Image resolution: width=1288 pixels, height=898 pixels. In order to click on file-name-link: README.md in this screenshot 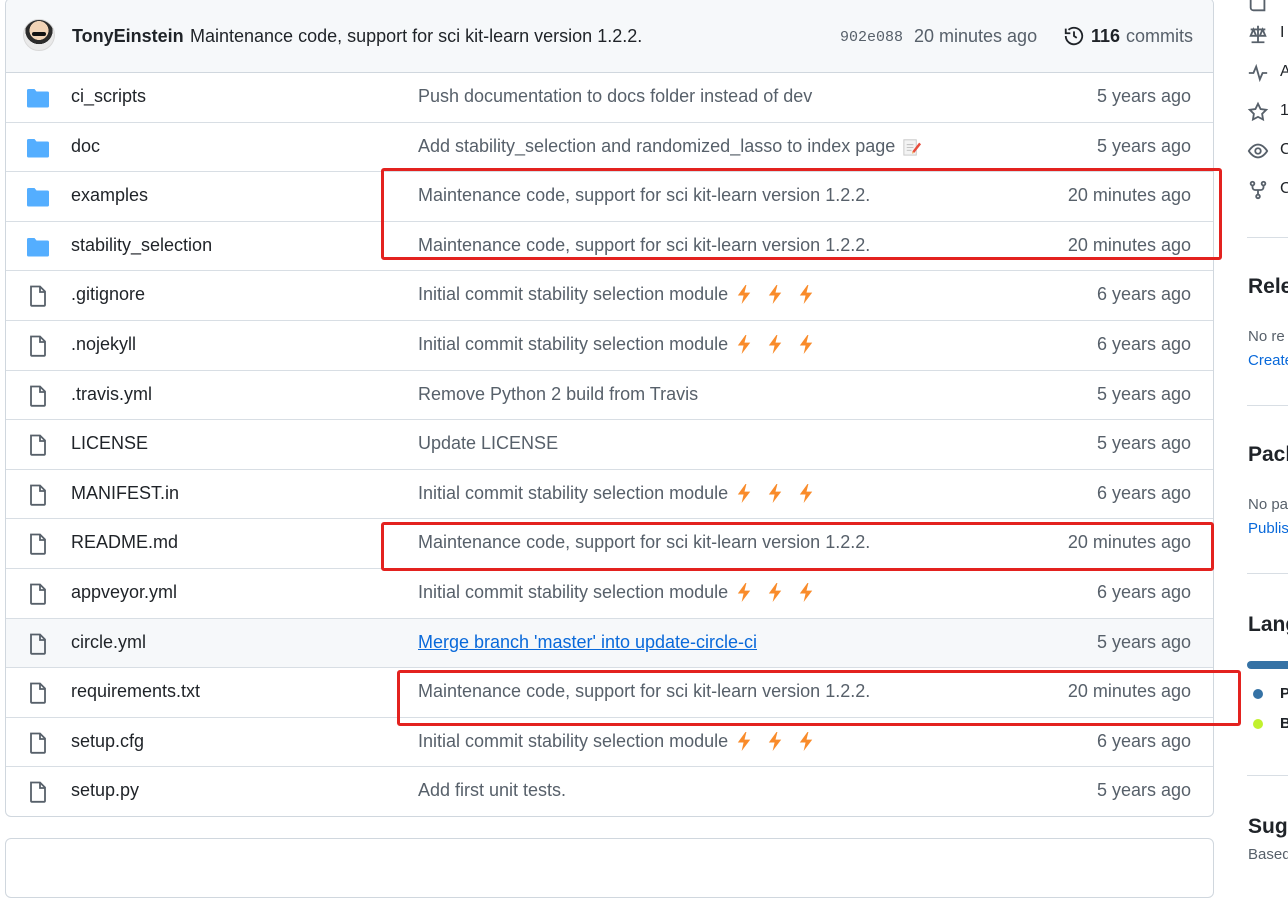, I will do `click(124, 542)`.